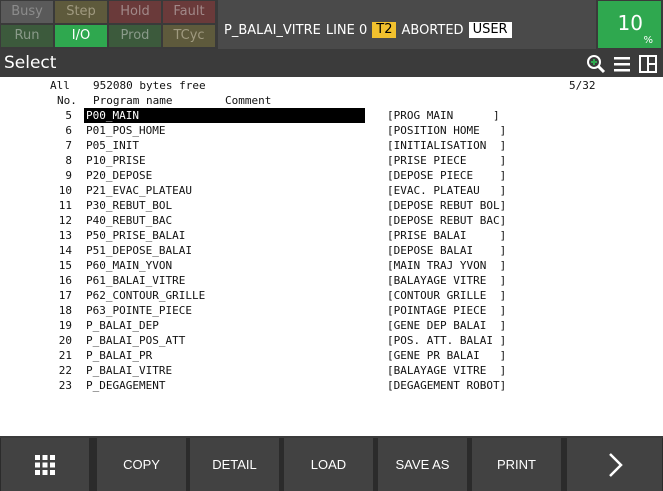  What do you see at coordinates (126, 385) in the screenshot?
I see `program-name: P_DEGAGEMENT` at bounding box center [126, 385].